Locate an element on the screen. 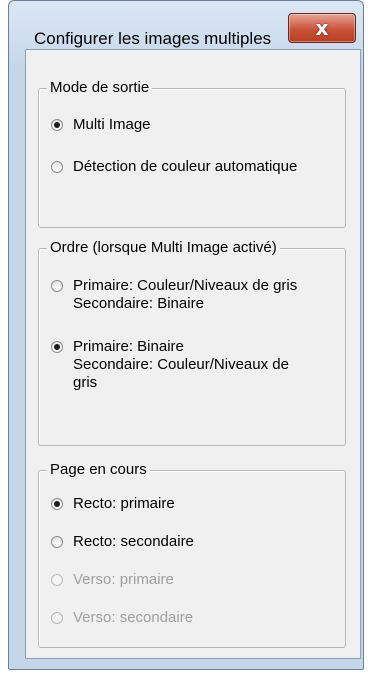  radio-label: Verso: primaire is located at coordinates (123, 579).